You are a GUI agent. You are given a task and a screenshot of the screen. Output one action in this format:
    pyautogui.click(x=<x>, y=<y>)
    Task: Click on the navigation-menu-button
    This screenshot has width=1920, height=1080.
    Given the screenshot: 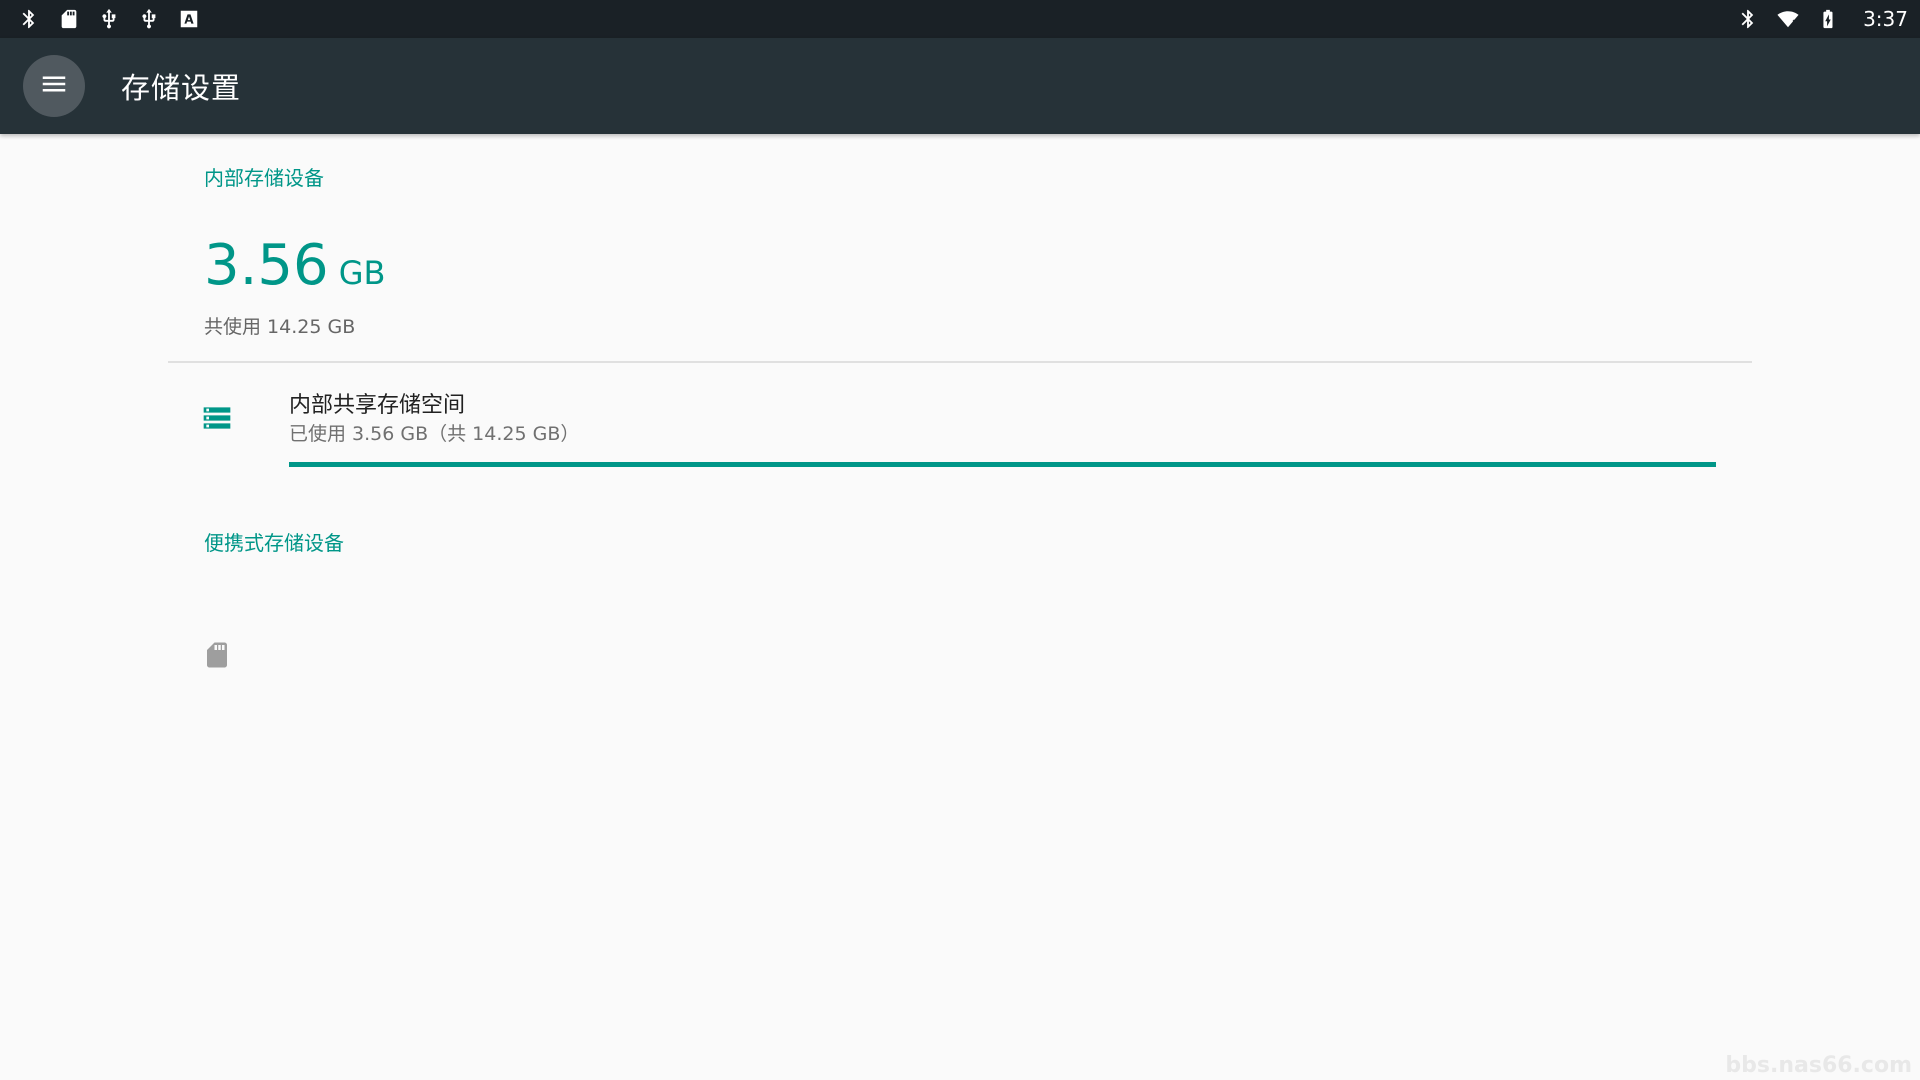 What is the action you would take?
    pyautogui.click(x=54, y=86)
    